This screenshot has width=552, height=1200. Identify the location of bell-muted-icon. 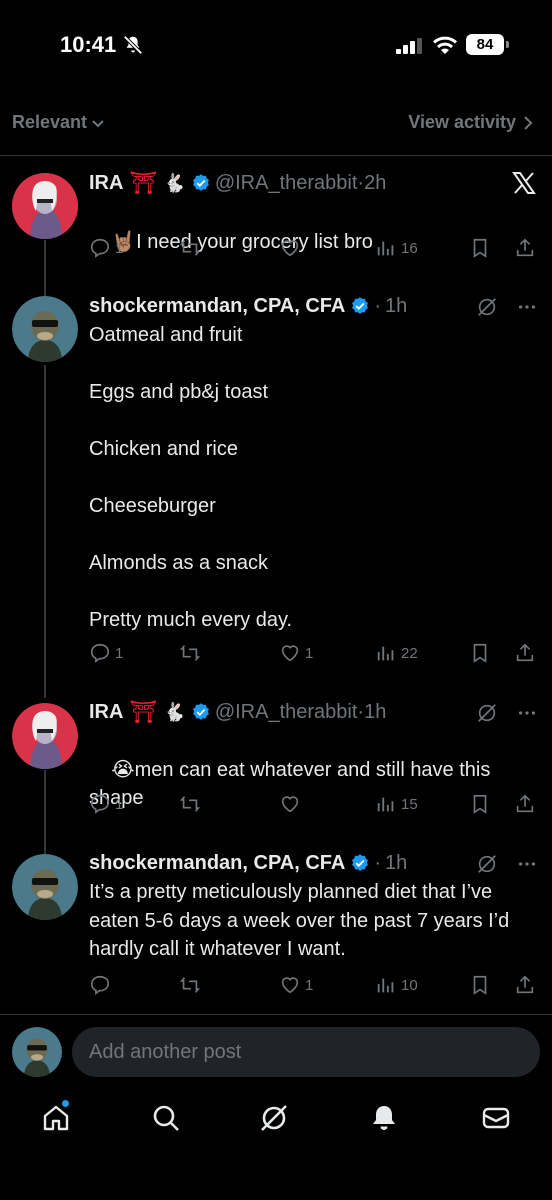
(133, 45).